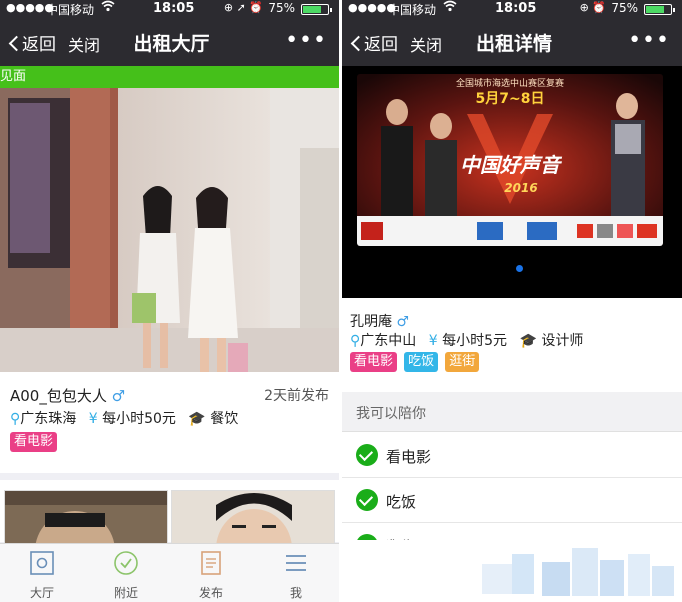 This screenshot has height=602, width=682. Describe the element at coordinates (592, 7) in the screenshot. I see `lock-rotation-icon: ⊕ ⏰` at that location.